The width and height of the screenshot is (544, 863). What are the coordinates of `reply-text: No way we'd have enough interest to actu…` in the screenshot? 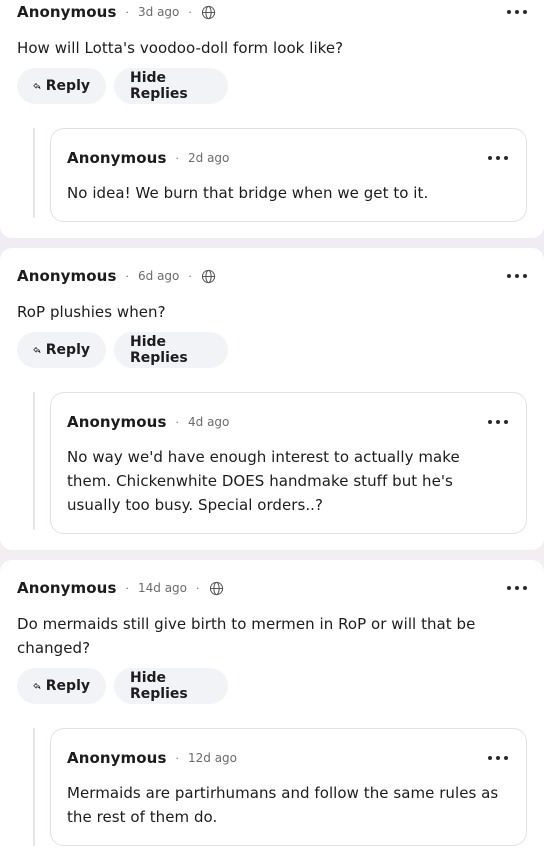 It's located at (263, 481).